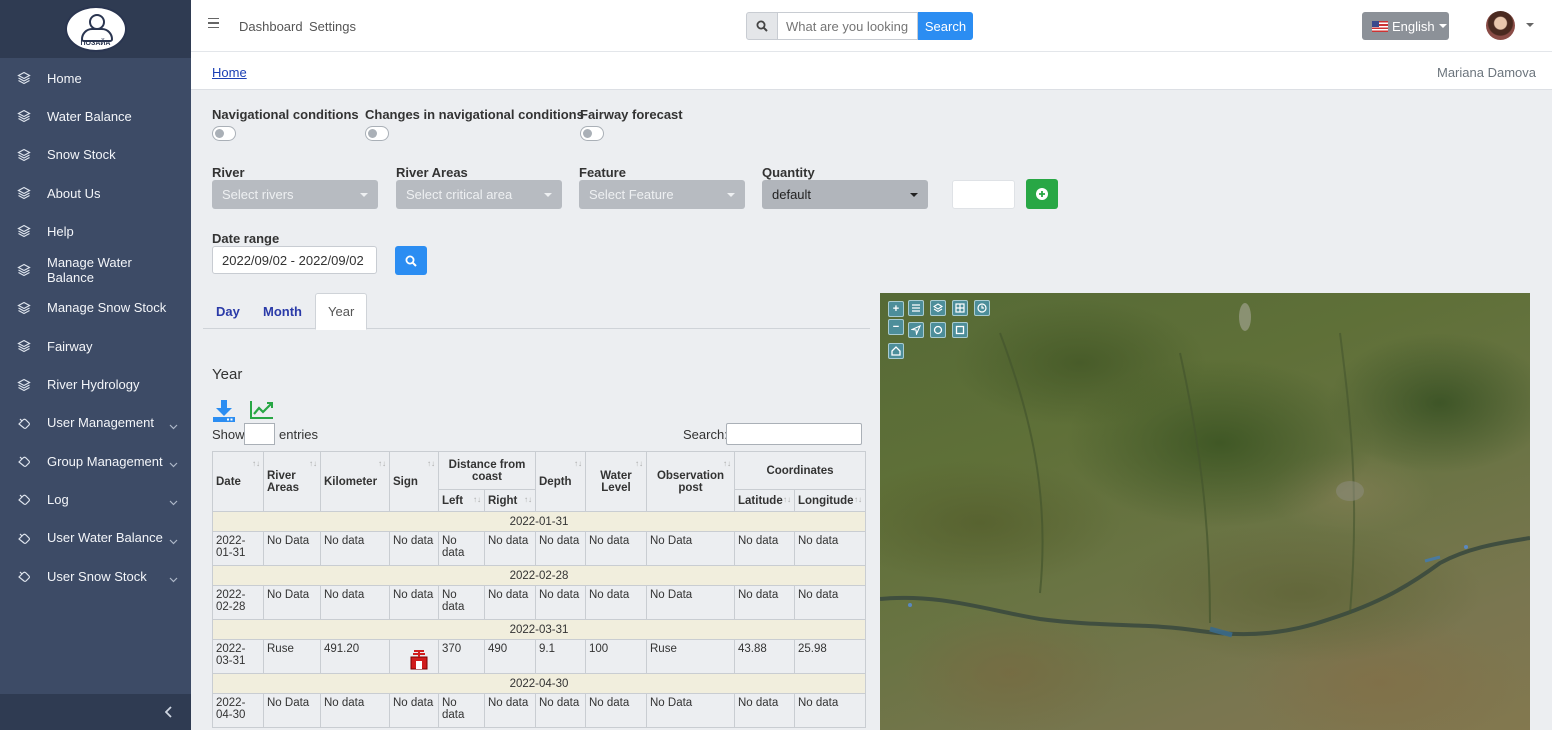 This screenshot has height=730, width=1552. Describe the element at coordinates (95, 155) in the screenshot. I see `sidebar-item-snow-stock: Snow Stock` at that location.